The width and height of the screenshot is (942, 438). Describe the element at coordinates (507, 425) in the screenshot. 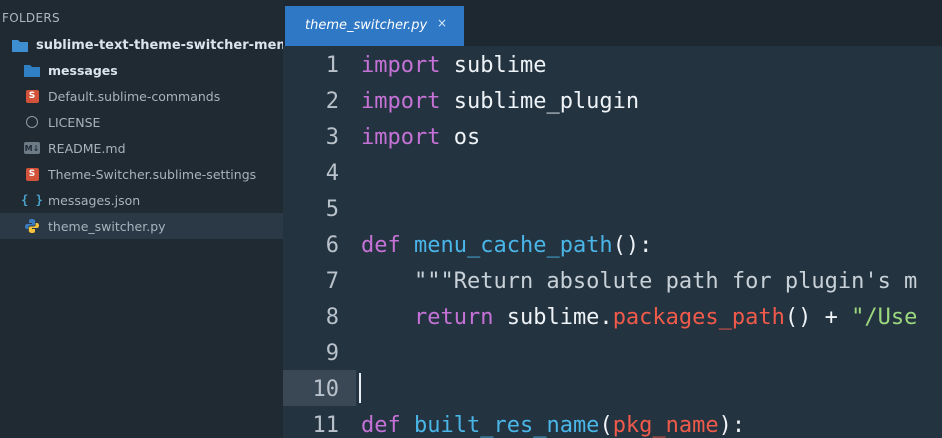

I see `code-token: built_res_name` at that location.